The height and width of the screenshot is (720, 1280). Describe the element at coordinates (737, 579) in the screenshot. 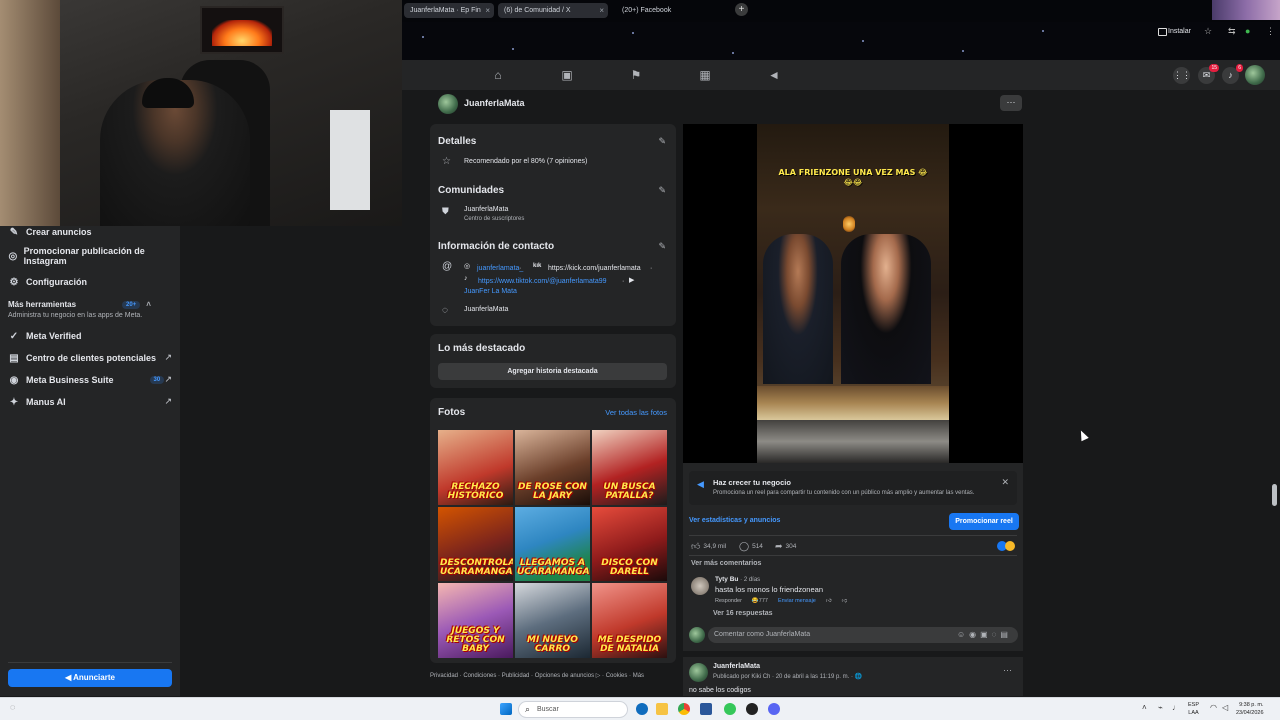

I see `comment-author: Tyty Bu · 2 días` at that location.